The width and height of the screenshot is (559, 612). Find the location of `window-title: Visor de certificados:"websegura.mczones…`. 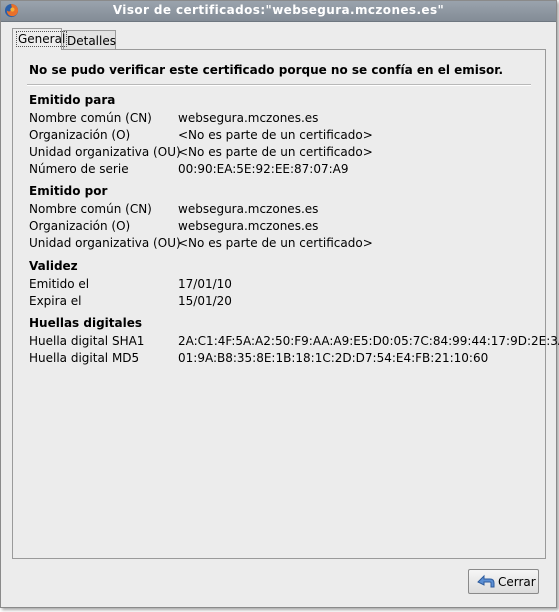

window-title: Visor de certificados:"websegura.mczones… is located at coordinates (278, 10).